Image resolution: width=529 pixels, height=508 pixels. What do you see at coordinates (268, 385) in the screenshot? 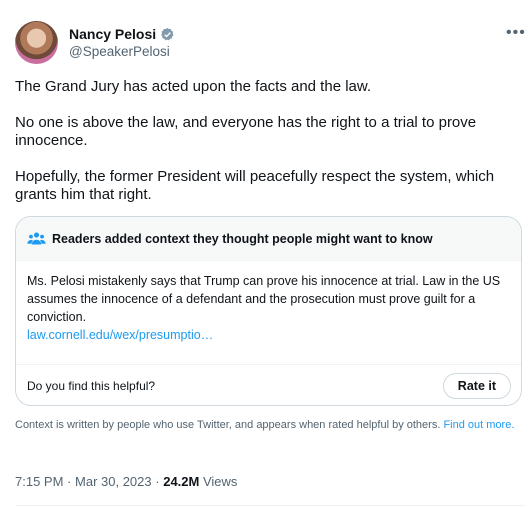
I see `community-note-footer: Do you find this helpful? Rate it` at bounding box center [268, 385].